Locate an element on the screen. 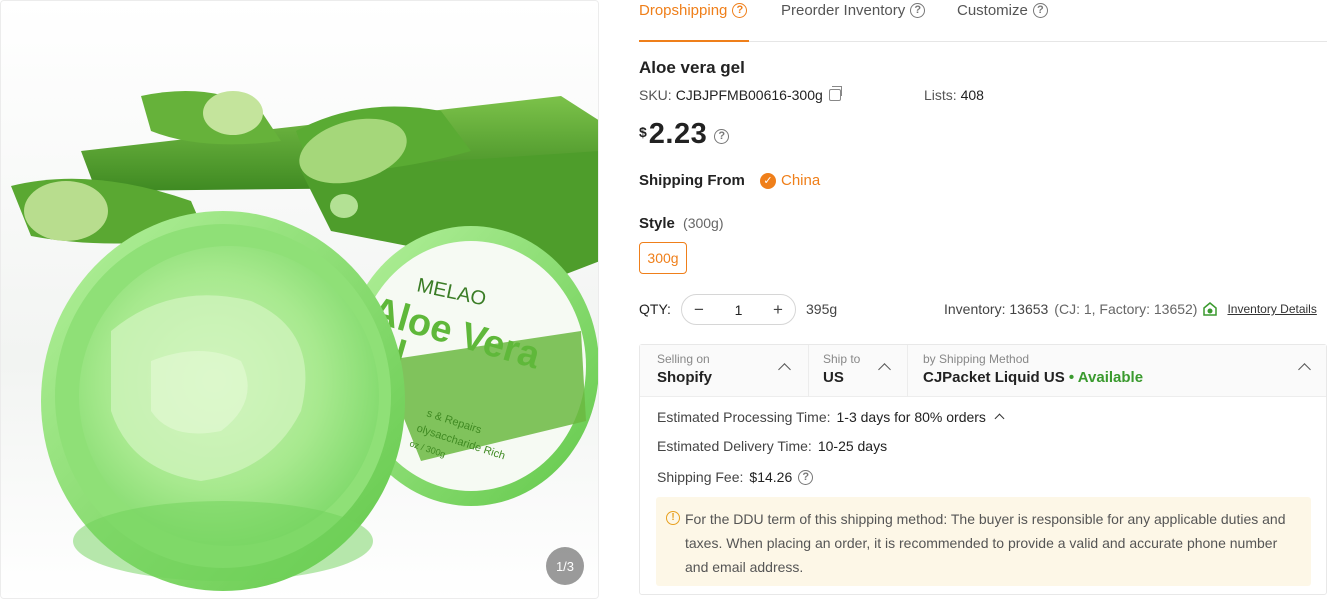 Image resolution: width=1333 pixels, height=600 pixels. shipping-method-label: by Shipping Method is located at coordinates (976, 359).